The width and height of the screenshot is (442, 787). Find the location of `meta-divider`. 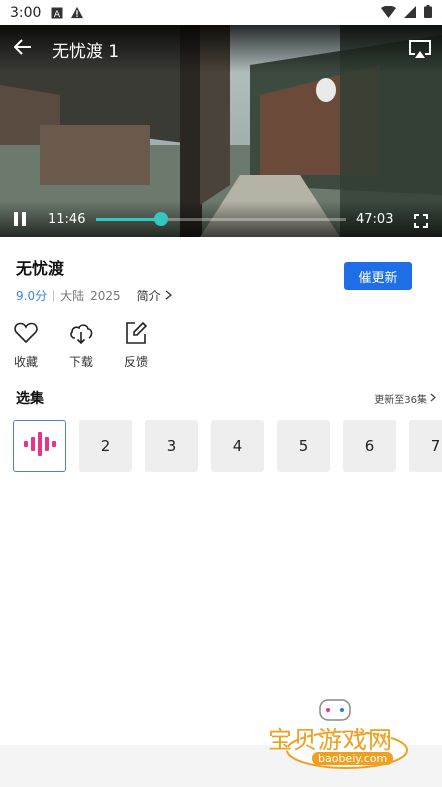

meta-divider is located at coordinates (54, 295).